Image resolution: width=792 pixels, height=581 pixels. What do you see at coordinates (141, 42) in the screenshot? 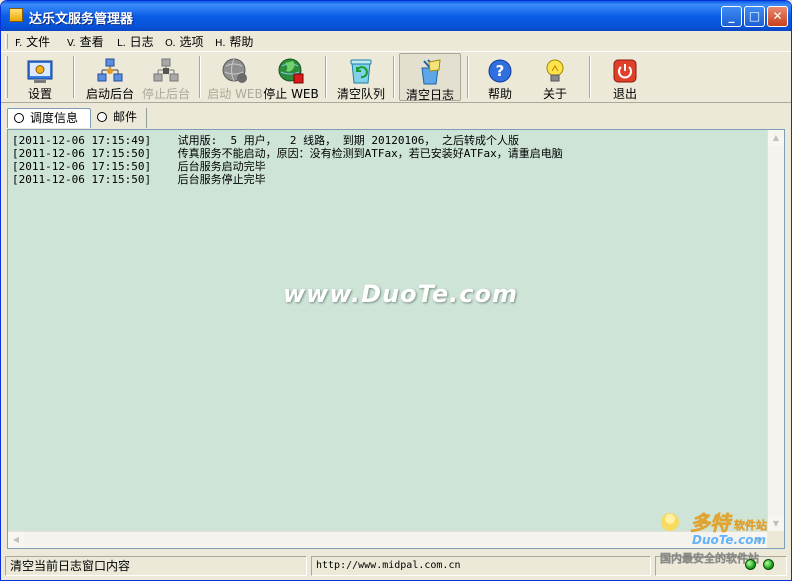
I see `menu-log-label: 日志` at bounding box center [141, 42].